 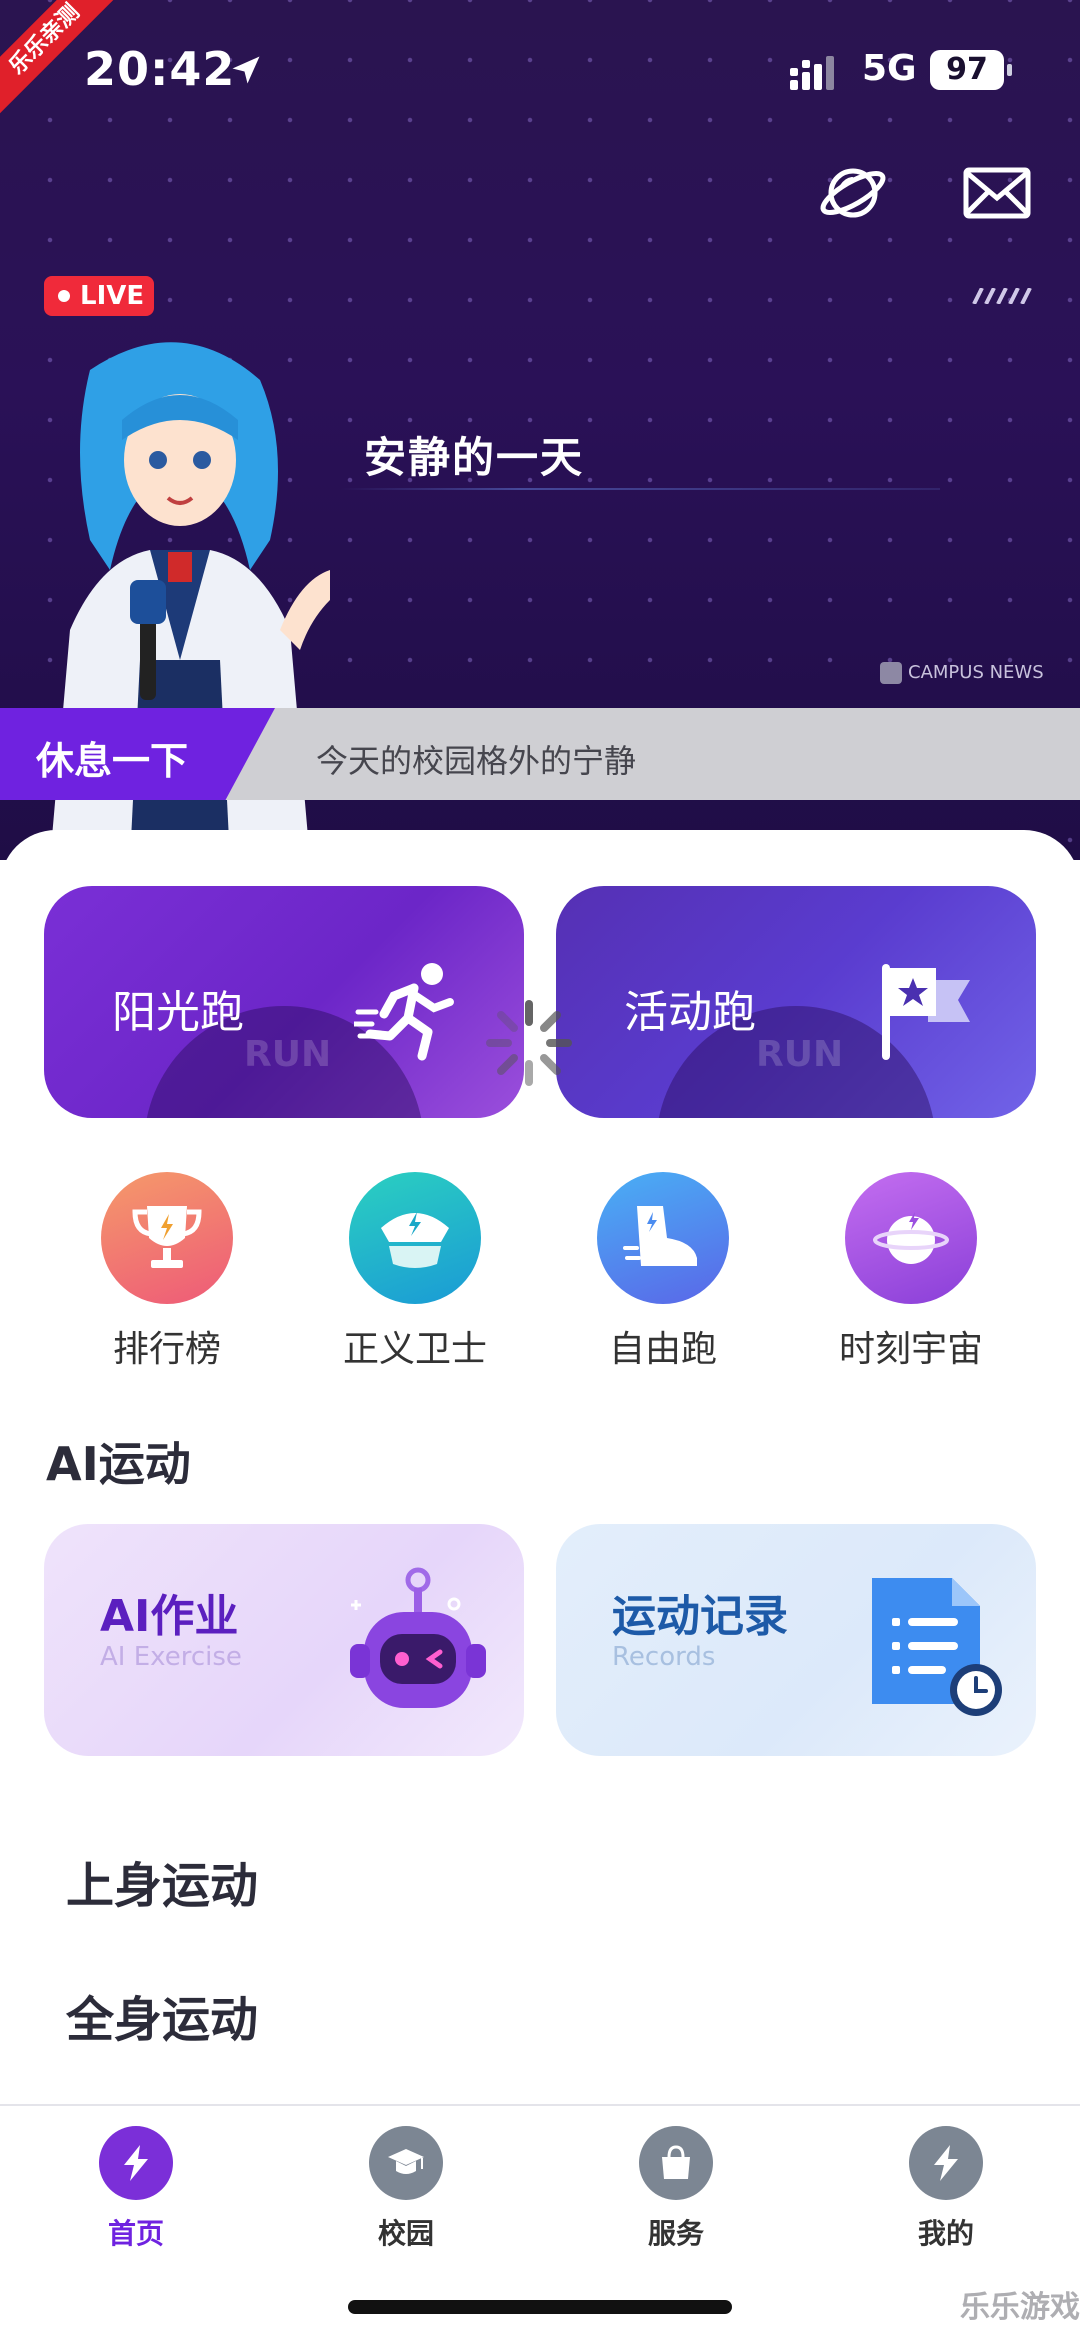 What do you see at coordinates (118, 1464) in the screenshot?
I see `ai-section-title: AI运动` at bounding box center [118, 1464].